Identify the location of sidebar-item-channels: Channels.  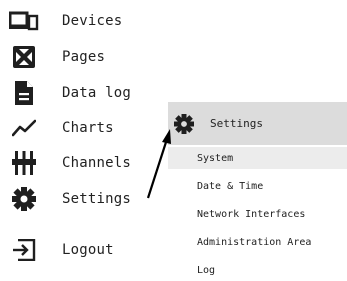
(69, 163).